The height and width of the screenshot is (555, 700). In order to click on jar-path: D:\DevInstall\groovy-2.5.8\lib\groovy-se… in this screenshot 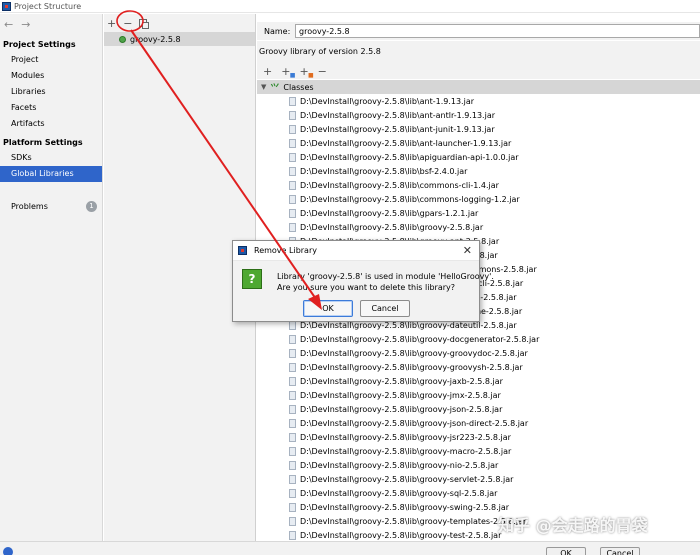, I will do `click(407, 479)`.